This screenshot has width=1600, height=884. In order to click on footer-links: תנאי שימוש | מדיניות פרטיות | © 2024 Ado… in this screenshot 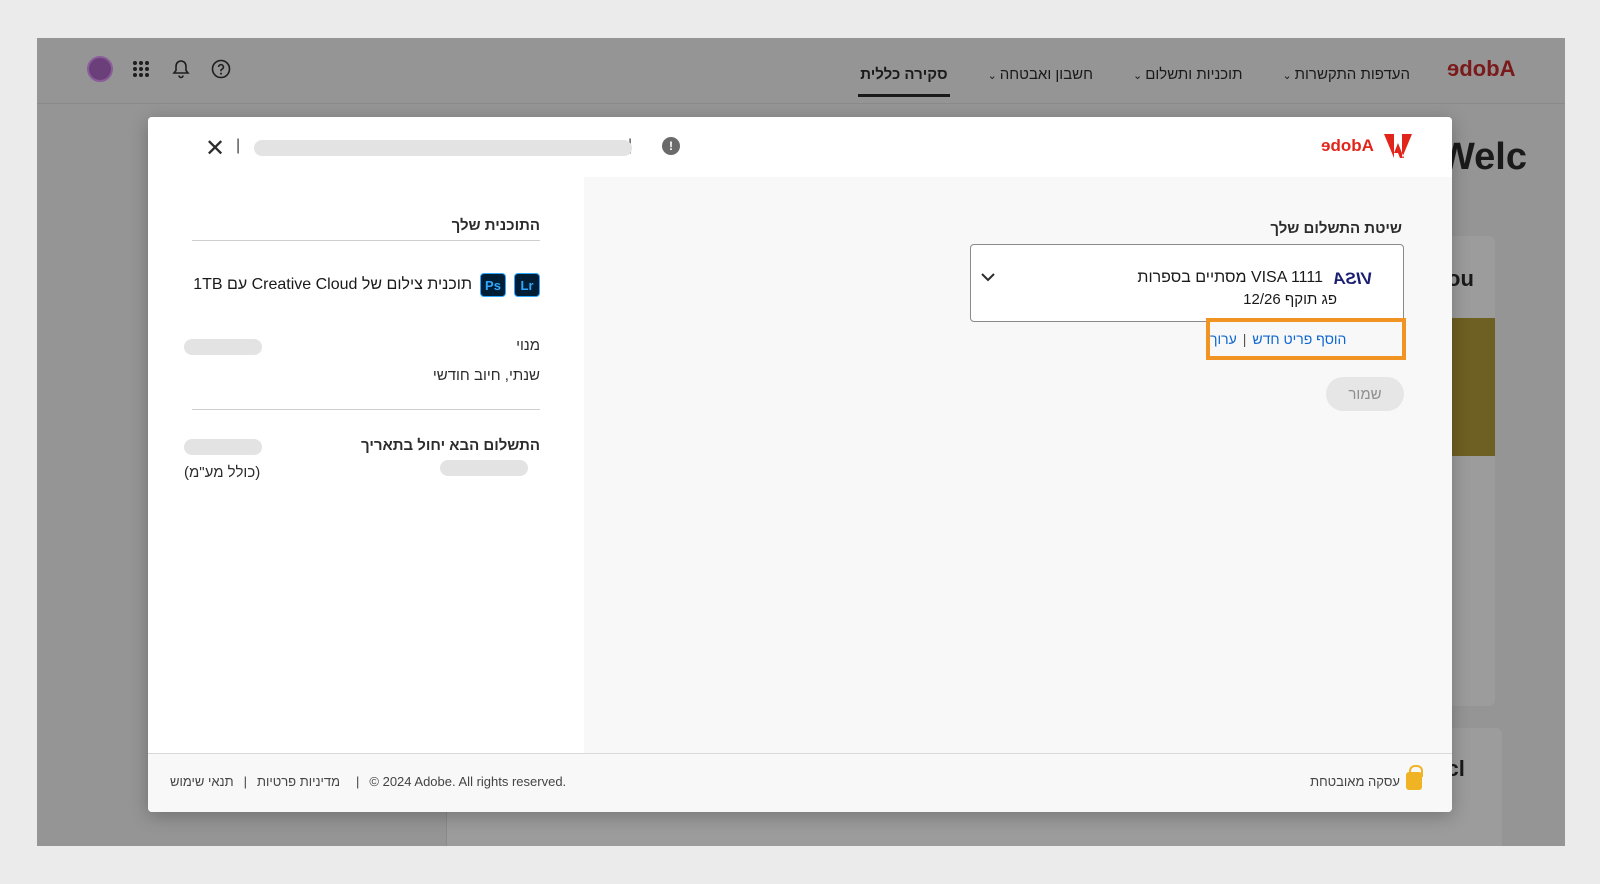, I will do `click(368, 781)`.